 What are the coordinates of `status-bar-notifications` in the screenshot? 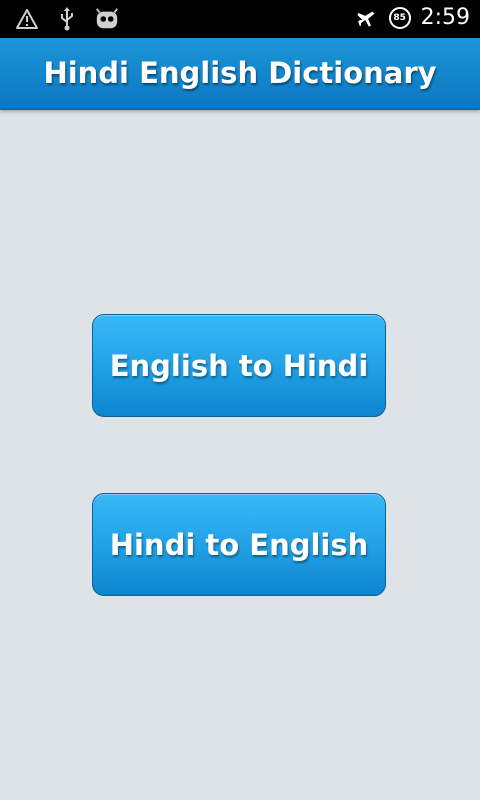 It's located at (67, 19).